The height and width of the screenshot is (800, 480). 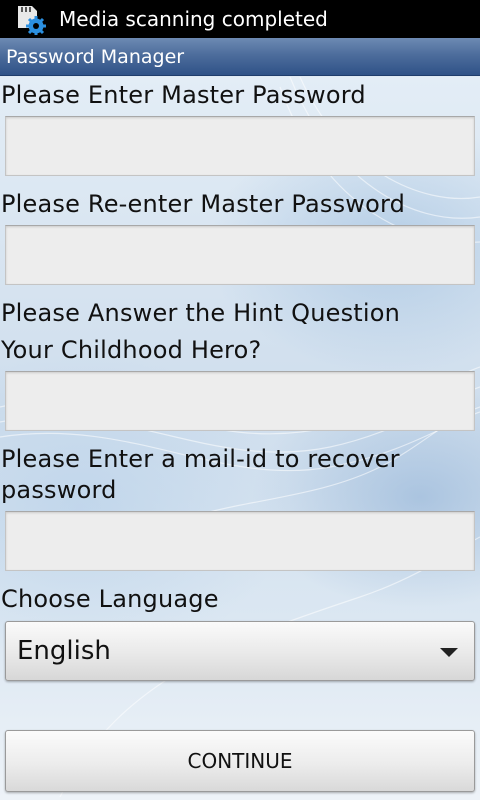 What do you see at coordinates (64, 651) in the screenshot?
I see `language-selected-value: English` at bounding box center [64, 651].